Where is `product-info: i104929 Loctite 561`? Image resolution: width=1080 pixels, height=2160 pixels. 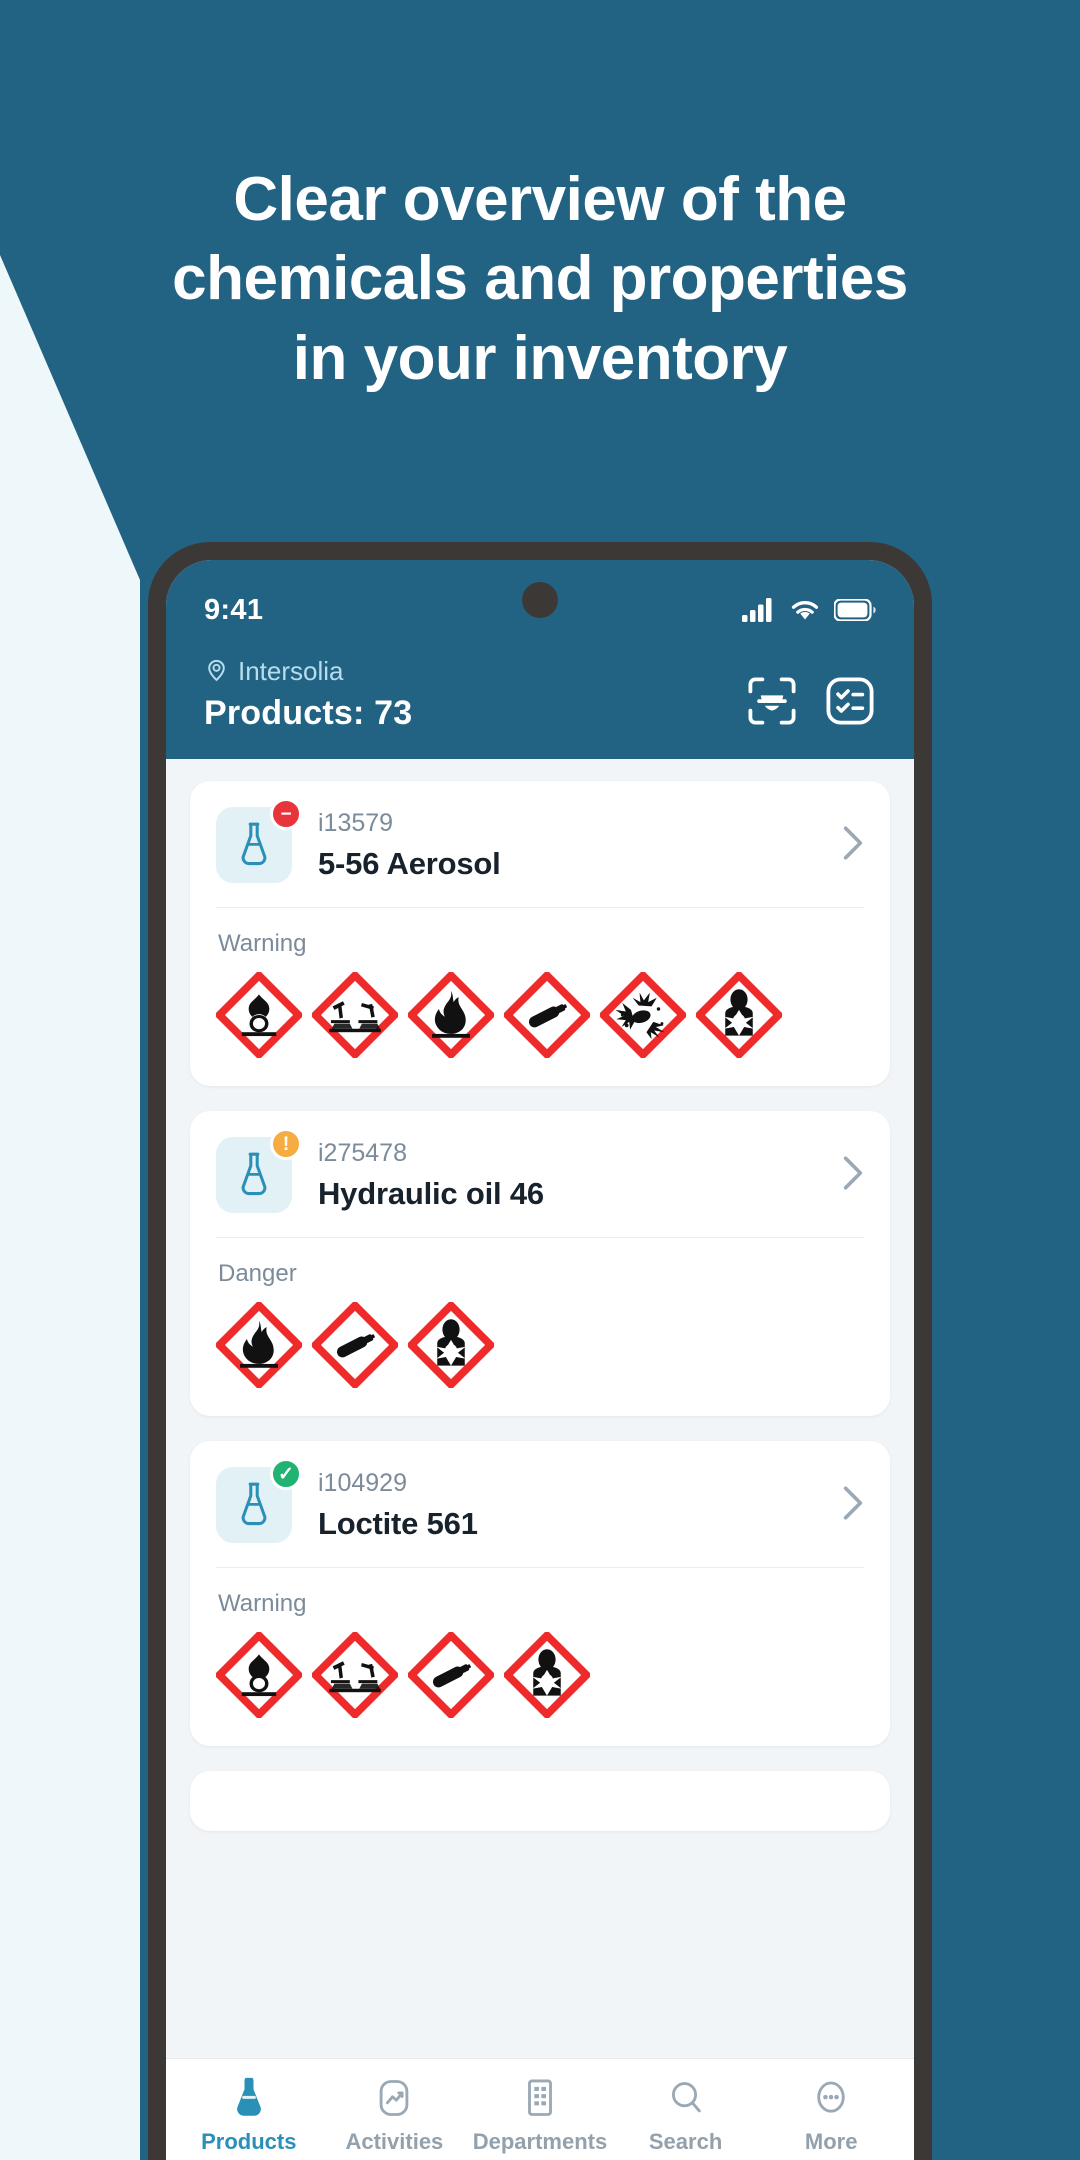
product-info: i104929 Loctite 561 is located at coordinates (572, 1505).